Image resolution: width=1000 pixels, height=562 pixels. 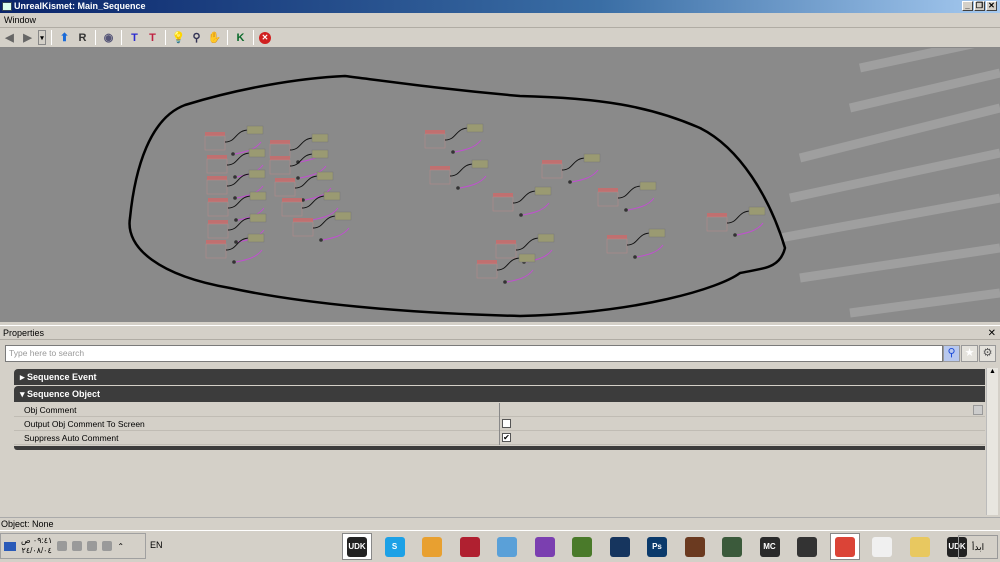 What do you see at coordinates (500, 38) in the screenshot?
I see `toolbar: ◀ ▶ ▾ ⬆ R ◉ T T 💡 ⚲ ✋ K ✕` at bounding box center [500, 38].